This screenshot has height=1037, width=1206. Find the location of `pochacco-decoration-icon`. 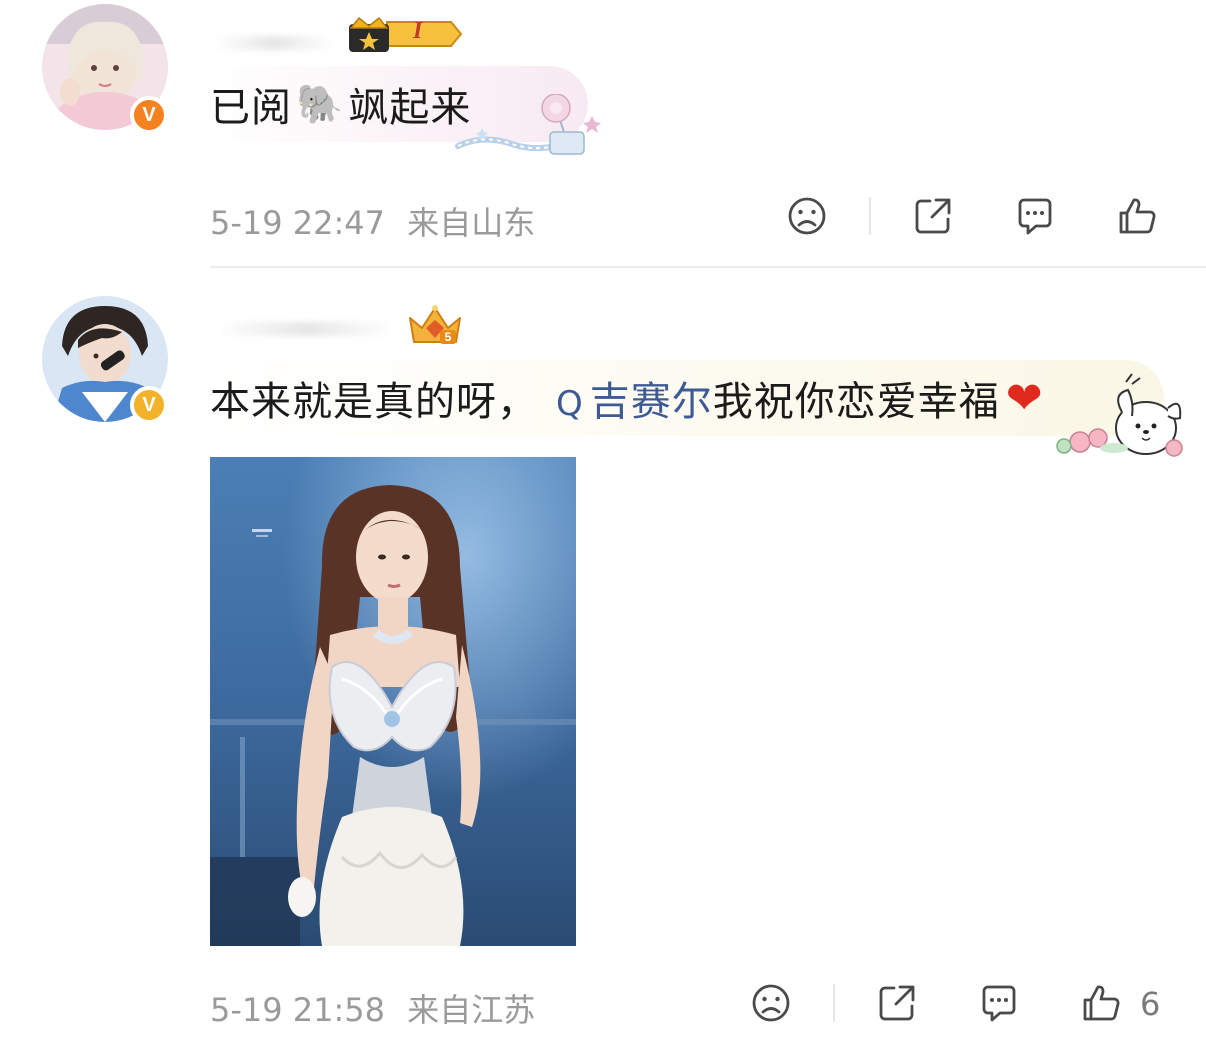

pochacco-decoration-icon is located at coordinates (1118, 416).